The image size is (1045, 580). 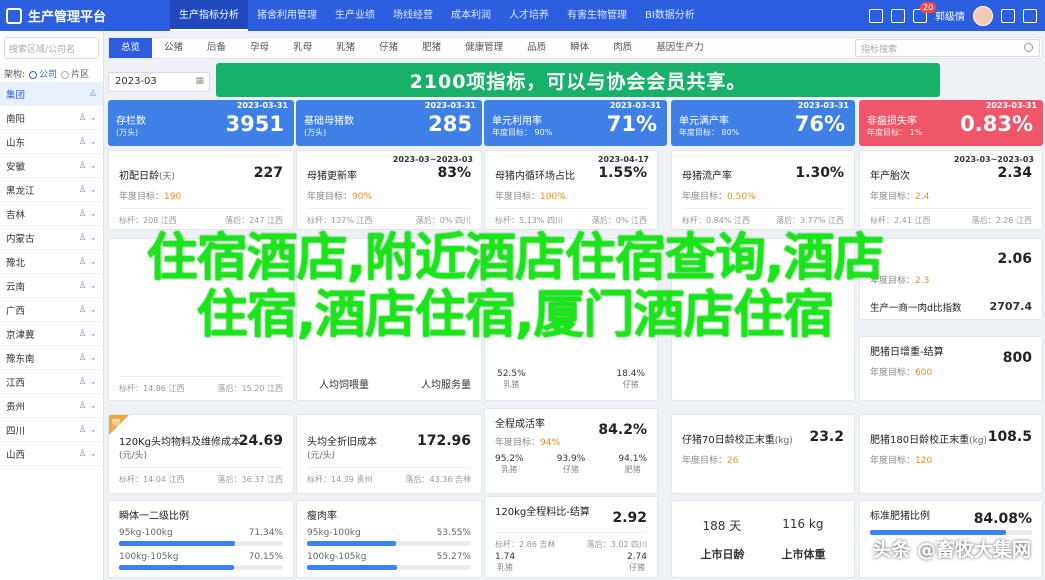 I want to click on kpi-card: 2023-03-31 非瘟损失率 年度目标： 1% 0.83%, so click(x=951, y=123).